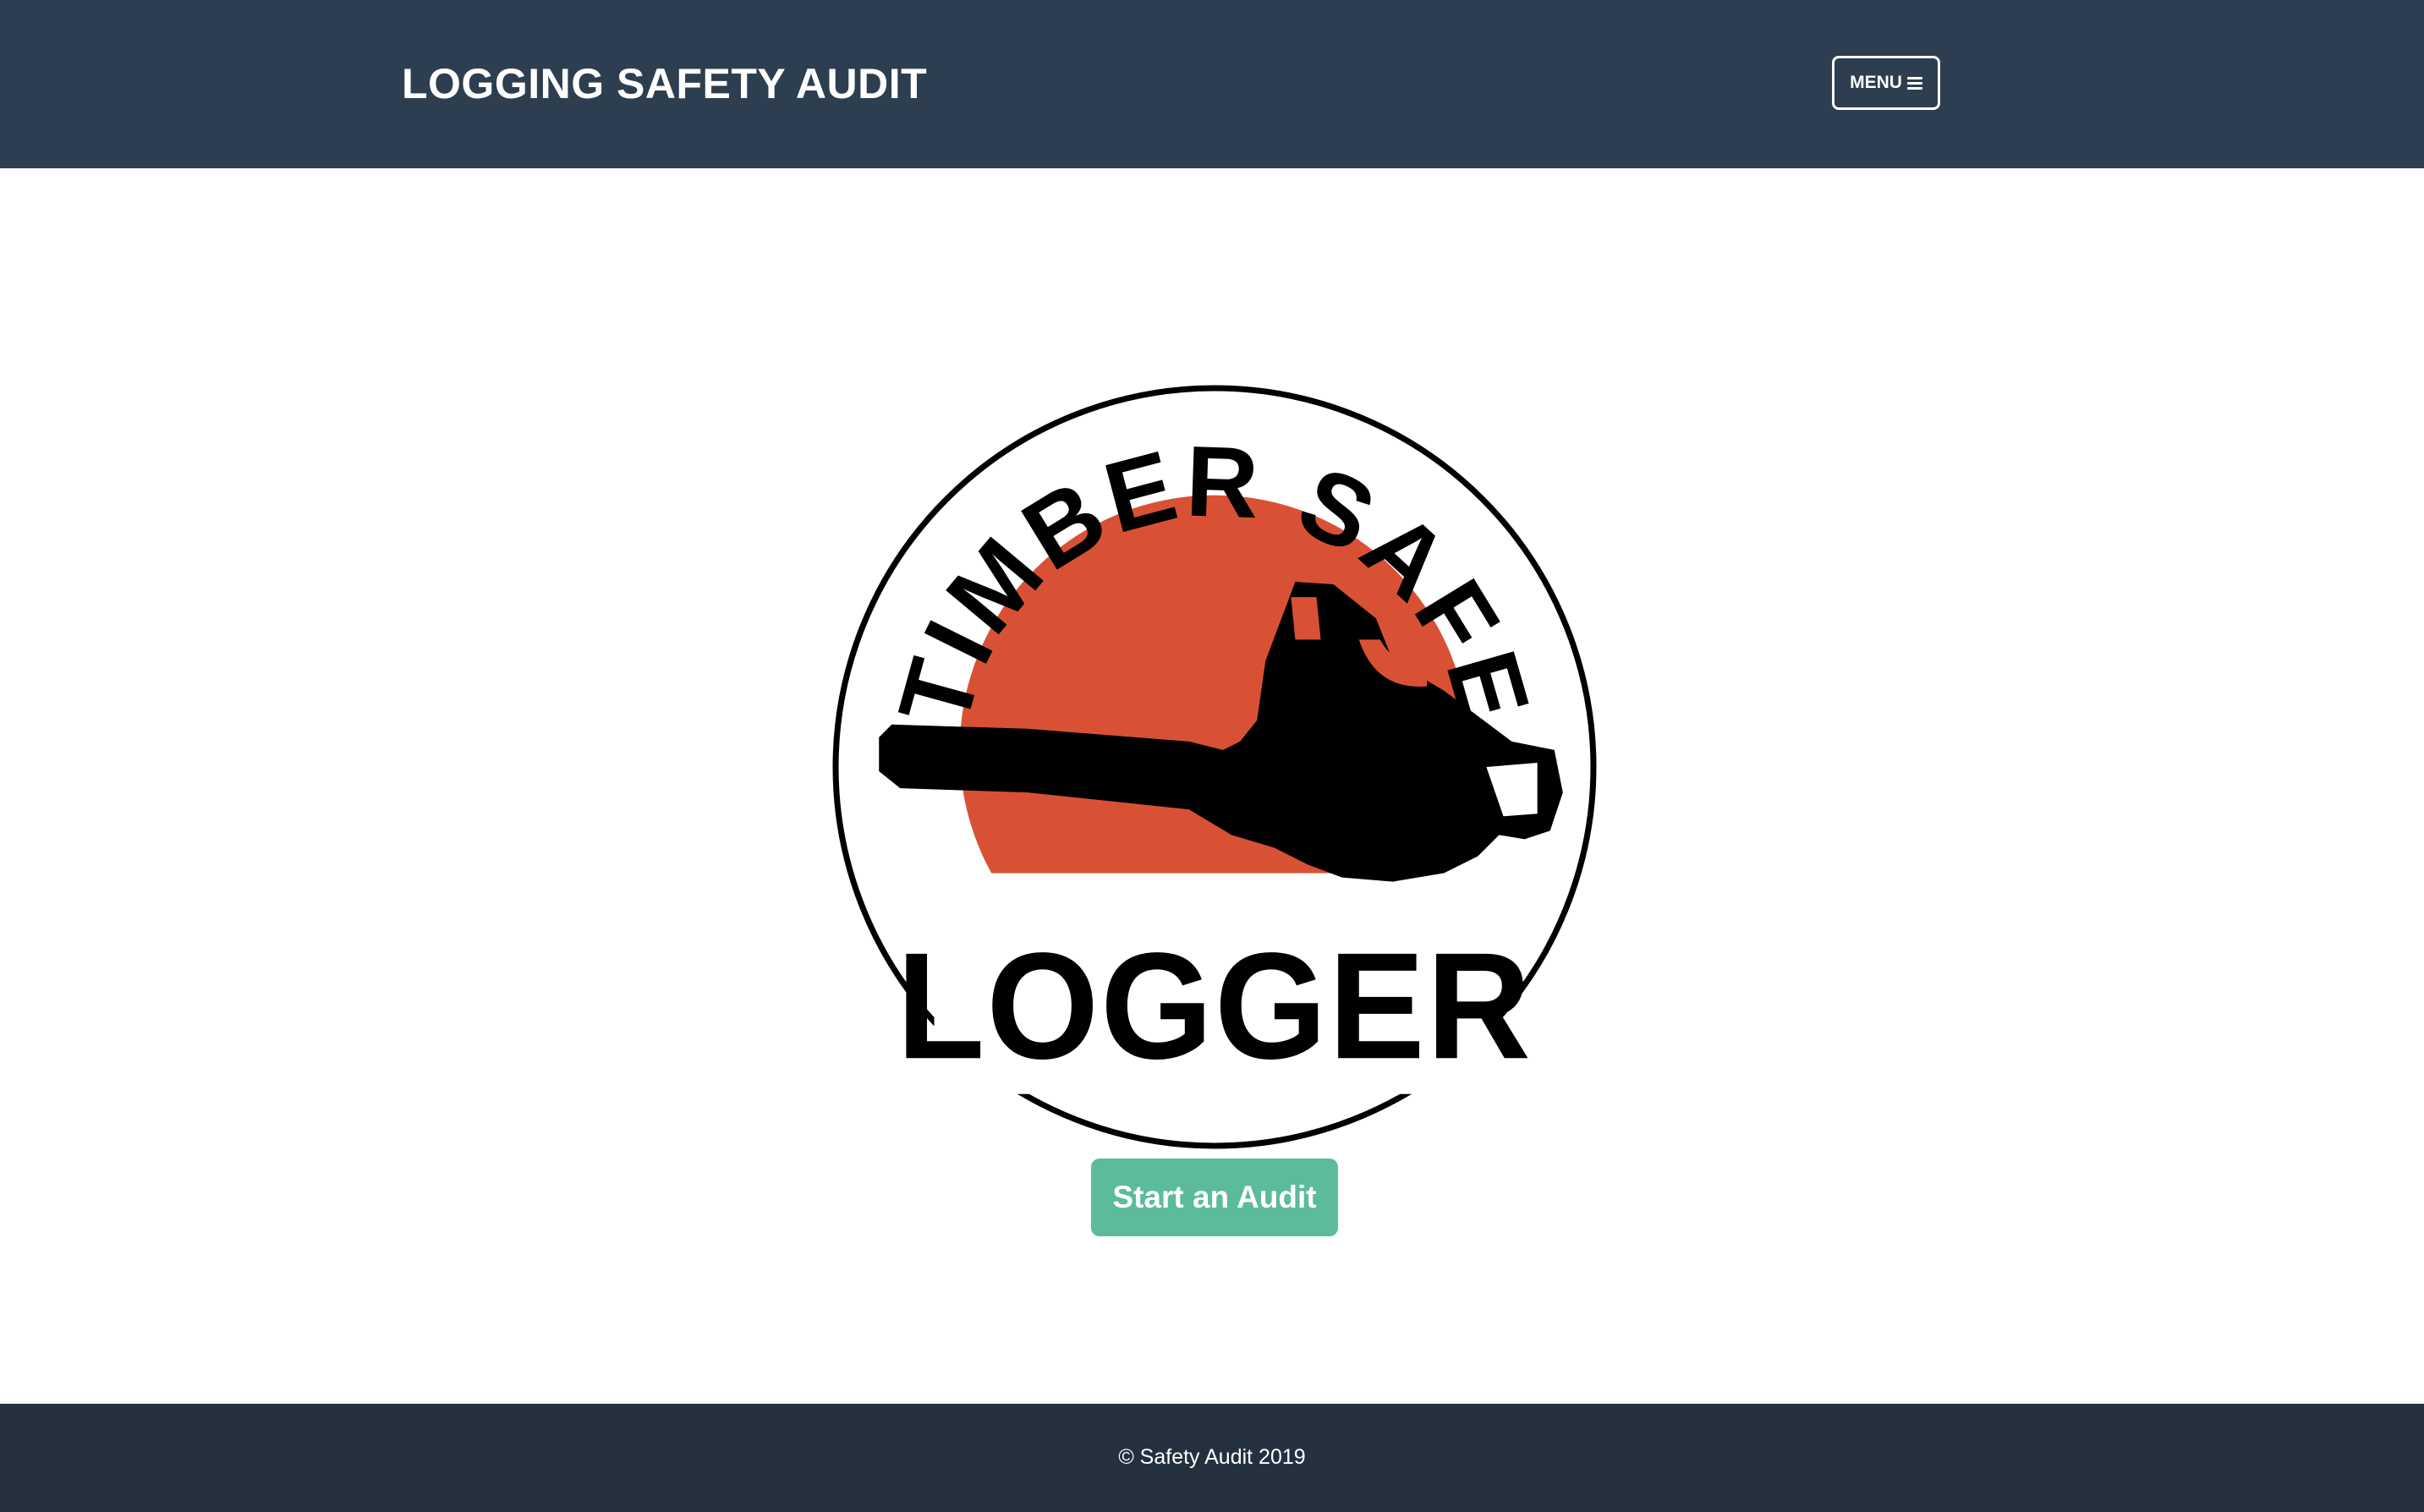 This screenshot has width=2424, height=1512. What do you see at coordinates (1876, 82) in the screenshot?
I see `menu-label: MENU` at bounding box center [1876, 82].